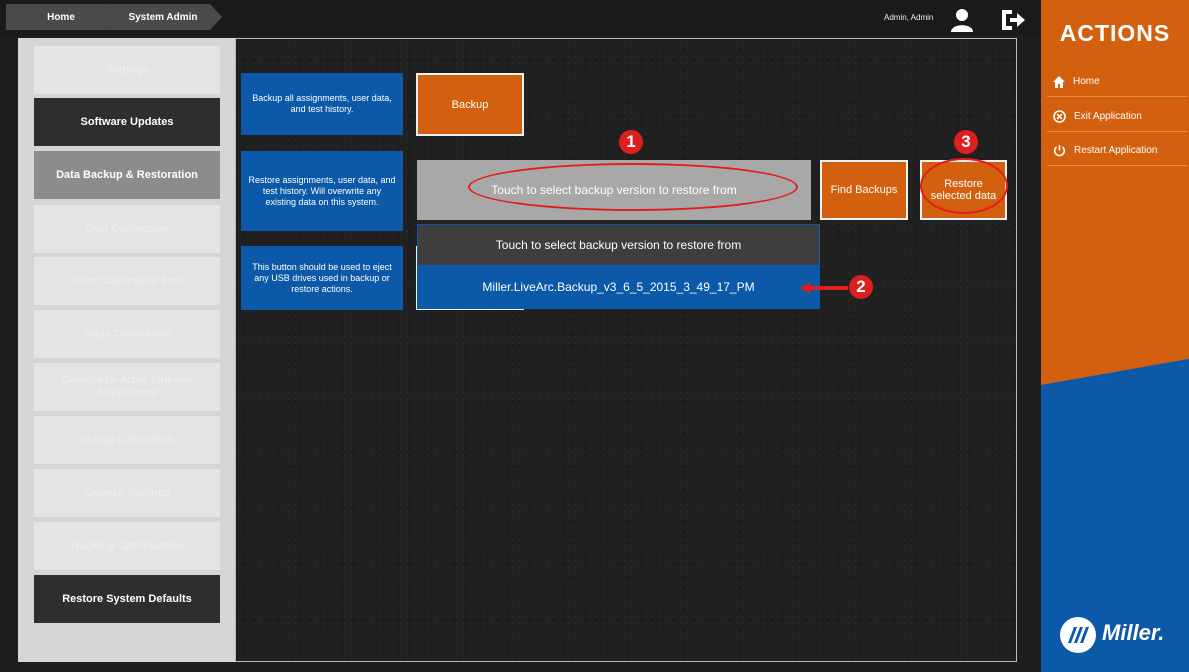 The image size is (1189, 672). What do you see at coordinates (127, 281) in the screenshot?
I see `sidebar-item-joint-calibration: Joint Calibration Tool` at bounding box center [127, 281].